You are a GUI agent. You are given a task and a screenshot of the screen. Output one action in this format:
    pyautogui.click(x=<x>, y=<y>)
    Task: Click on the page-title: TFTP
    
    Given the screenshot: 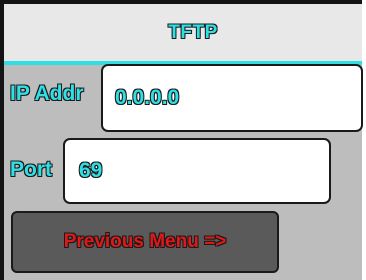 What is the action you would take?
    pyautogui.click(x=193, y=32)
    